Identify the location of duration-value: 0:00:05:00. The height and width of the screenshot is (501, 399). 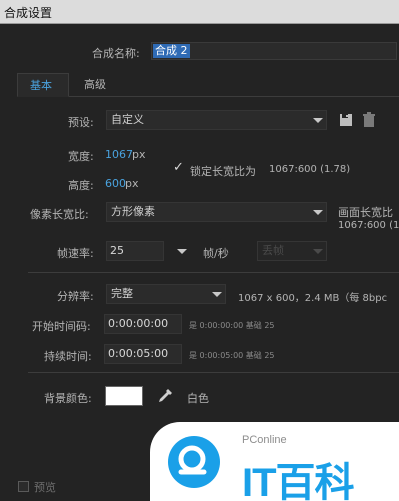
(138, 353).